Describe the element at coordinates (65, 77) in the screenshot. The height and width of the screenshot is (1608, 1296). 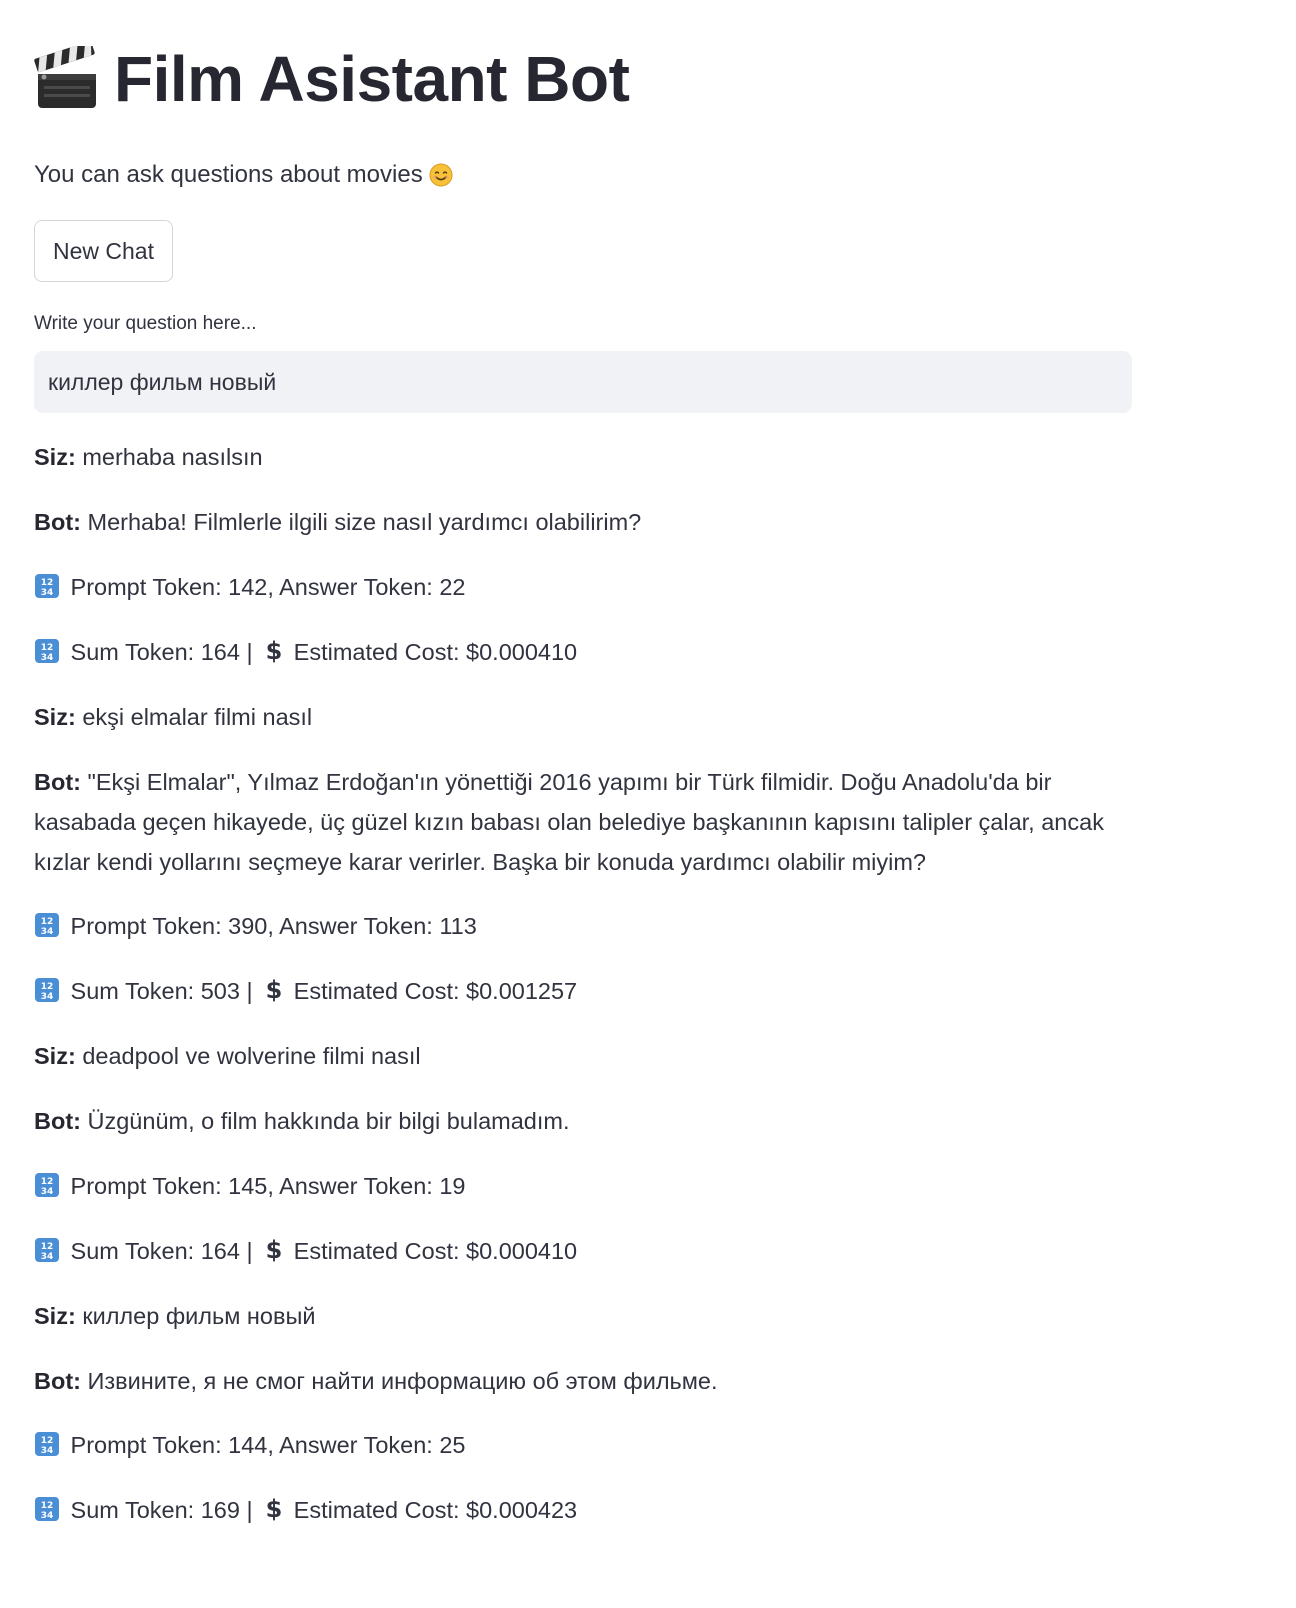
I see `clapper-board-icon` at that location.